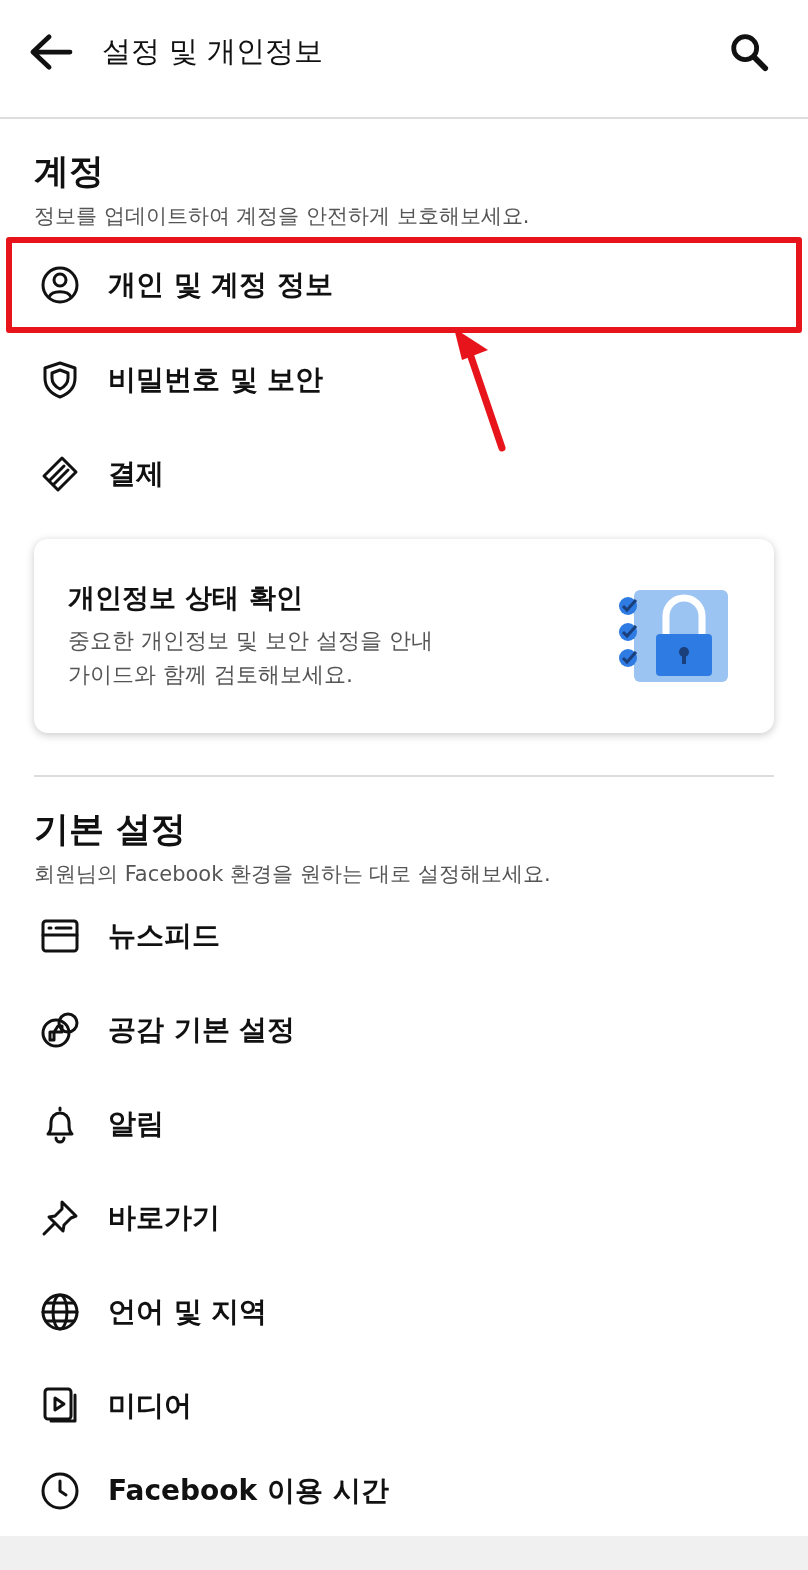  What do you see at coordinates (60, 1030) in the screenshot?
I see `reaction-icon` at bounding box center [60, 1030].